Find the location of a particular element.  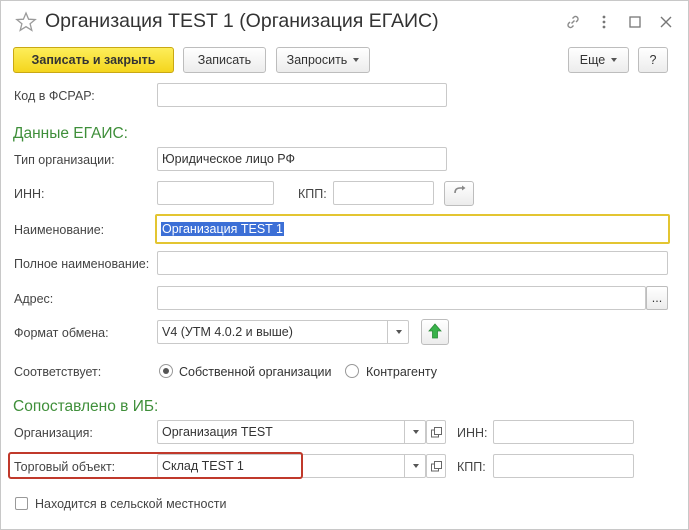

more-label: Еще is located at coordinates (592, 60).